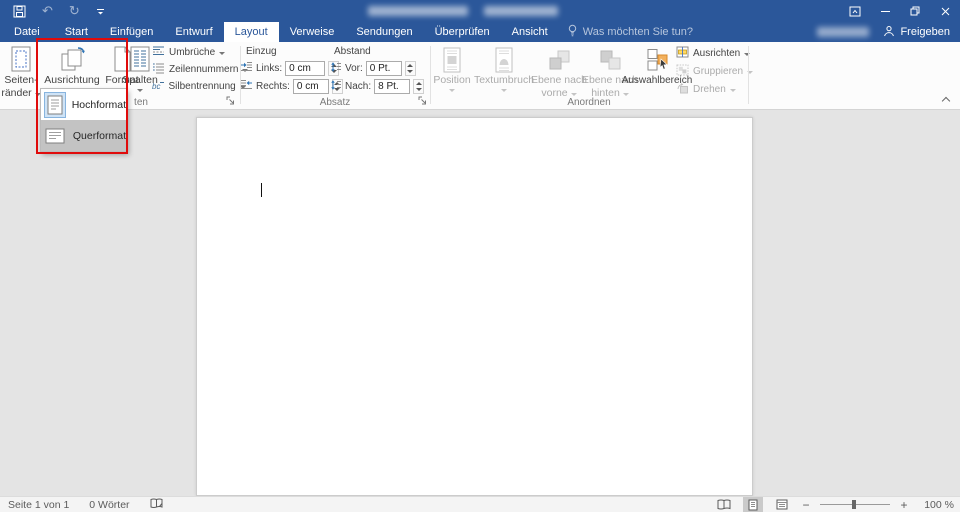 The image size is (960, 512). Describe the element at coordinates (99, 135) in the screenshot. I see `landscape-label: Querformat` at that location.